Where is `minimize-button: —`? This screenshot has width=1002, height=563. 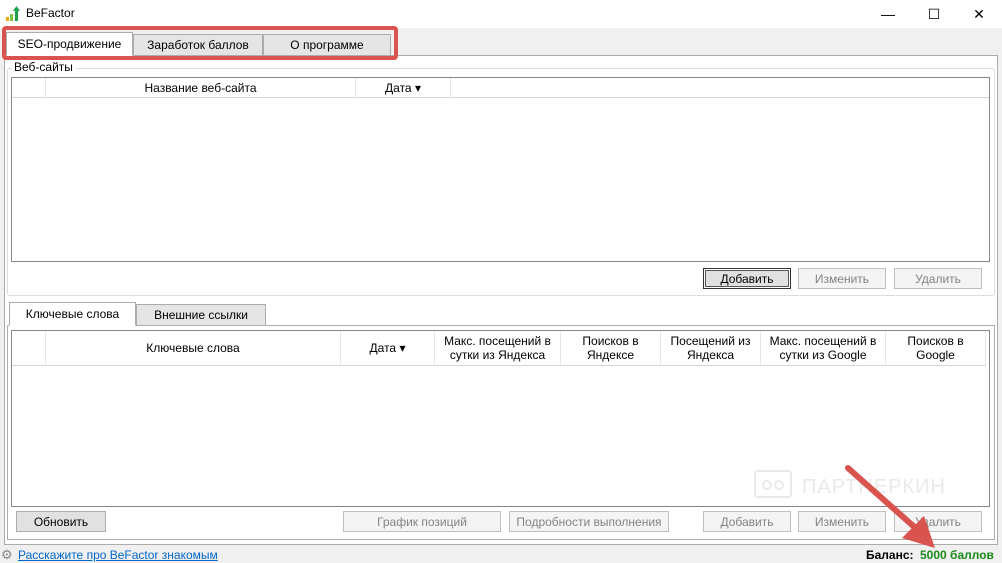
minimize-button: — is located at coordinates (888, 14).